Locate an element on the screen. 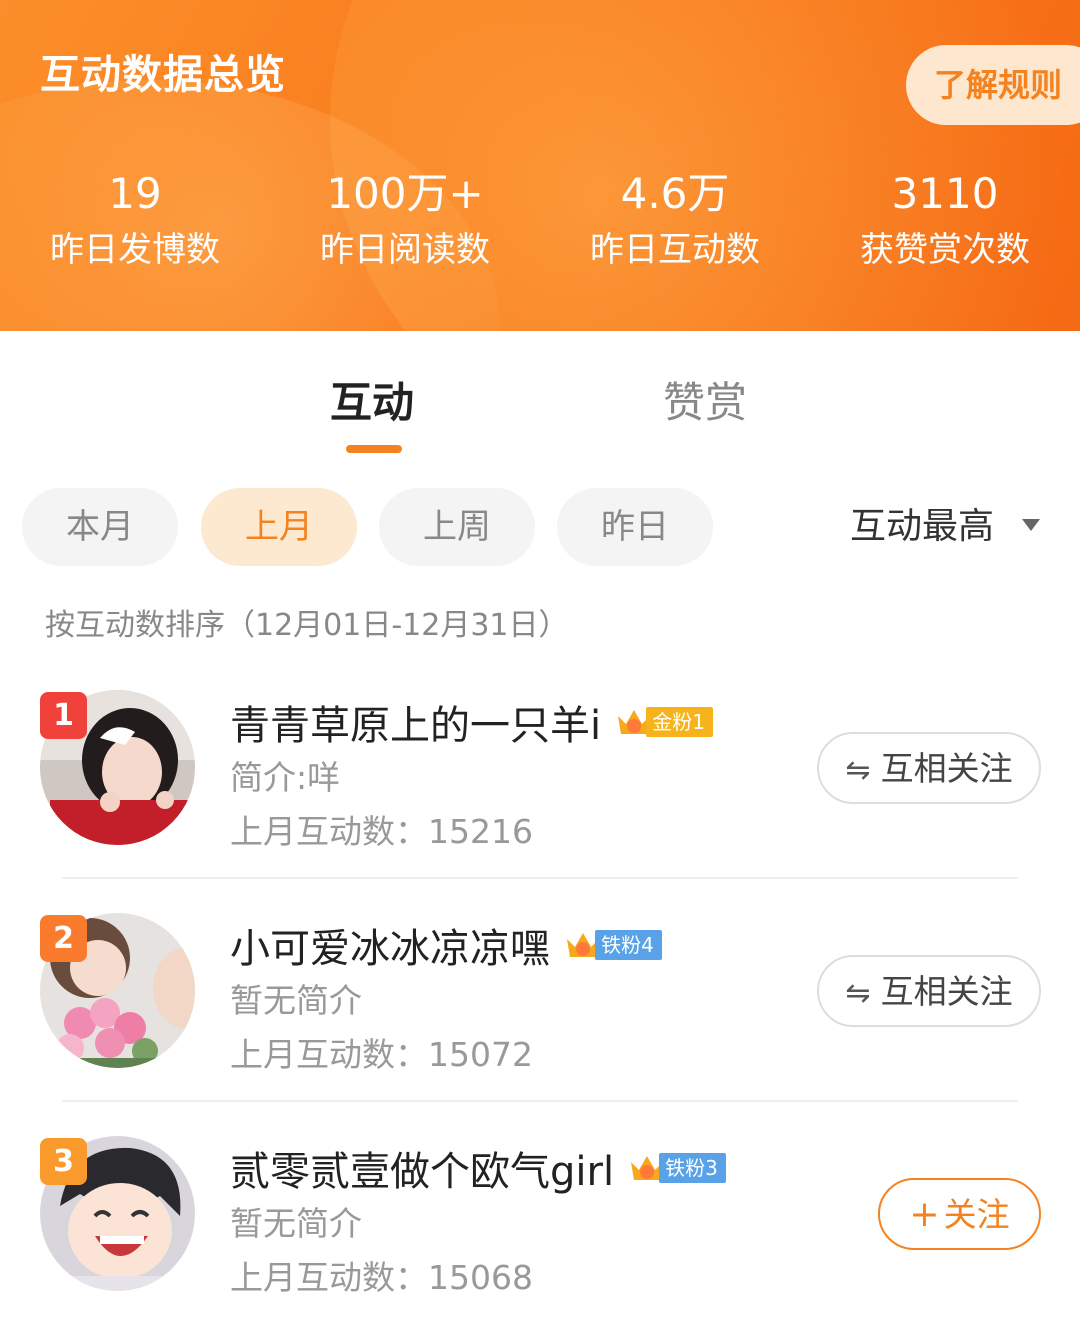 This screenshot has height=1334, width=1080. tab-reward: 赞赏 is located at coordinates (705, 399).